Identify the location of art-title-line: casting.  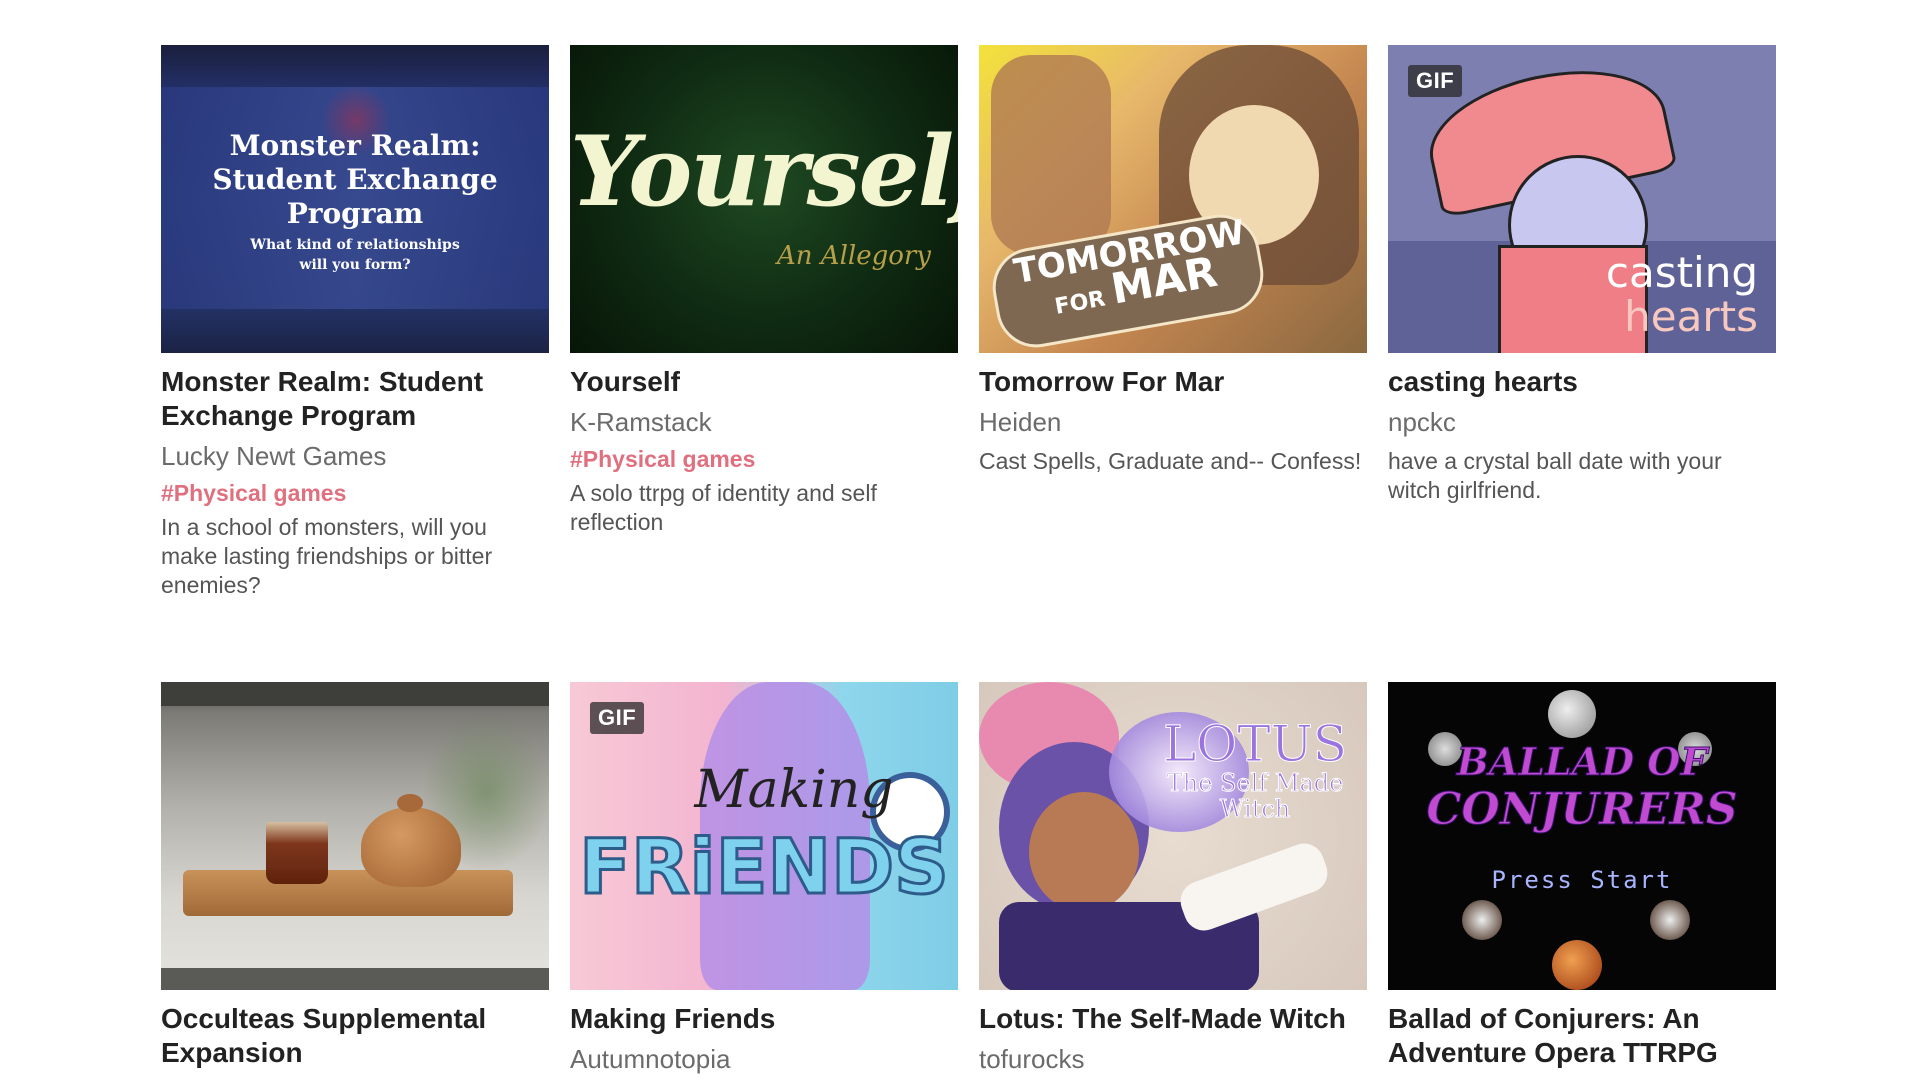
(1681, 272).